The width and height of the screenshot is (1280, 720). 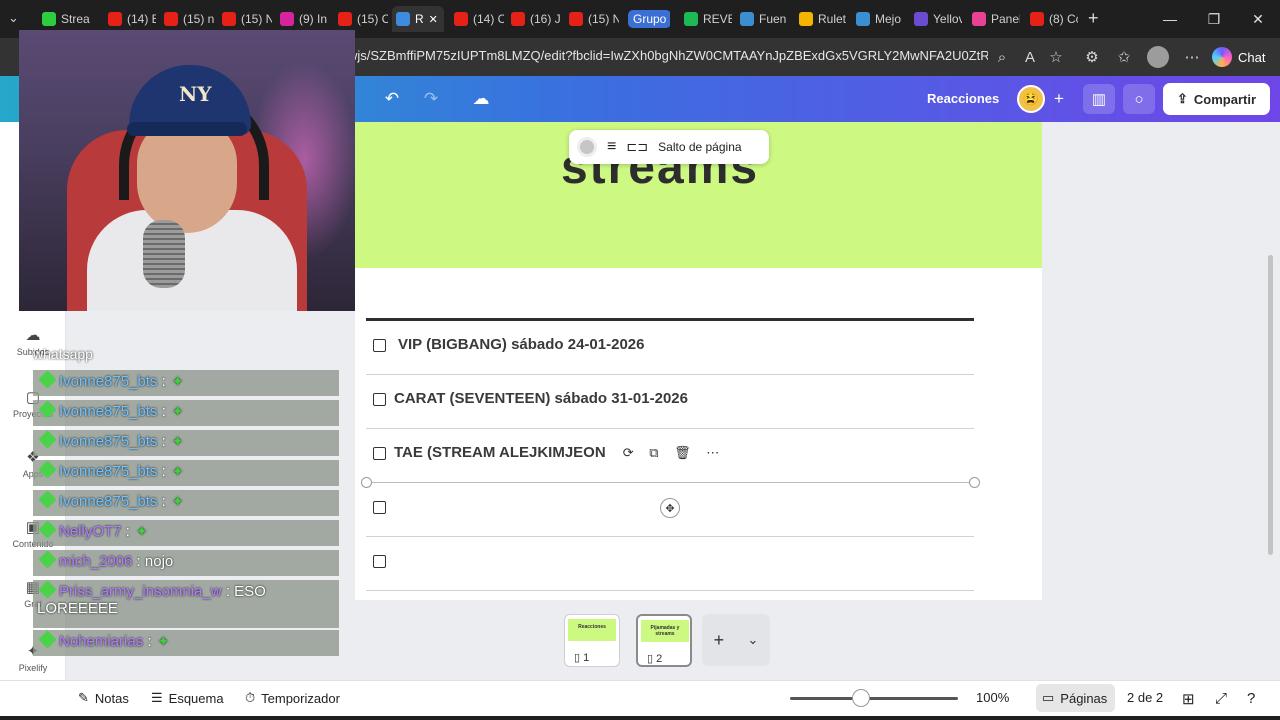 I want to click on tab-label: REVE, so click(x=717, y=19).